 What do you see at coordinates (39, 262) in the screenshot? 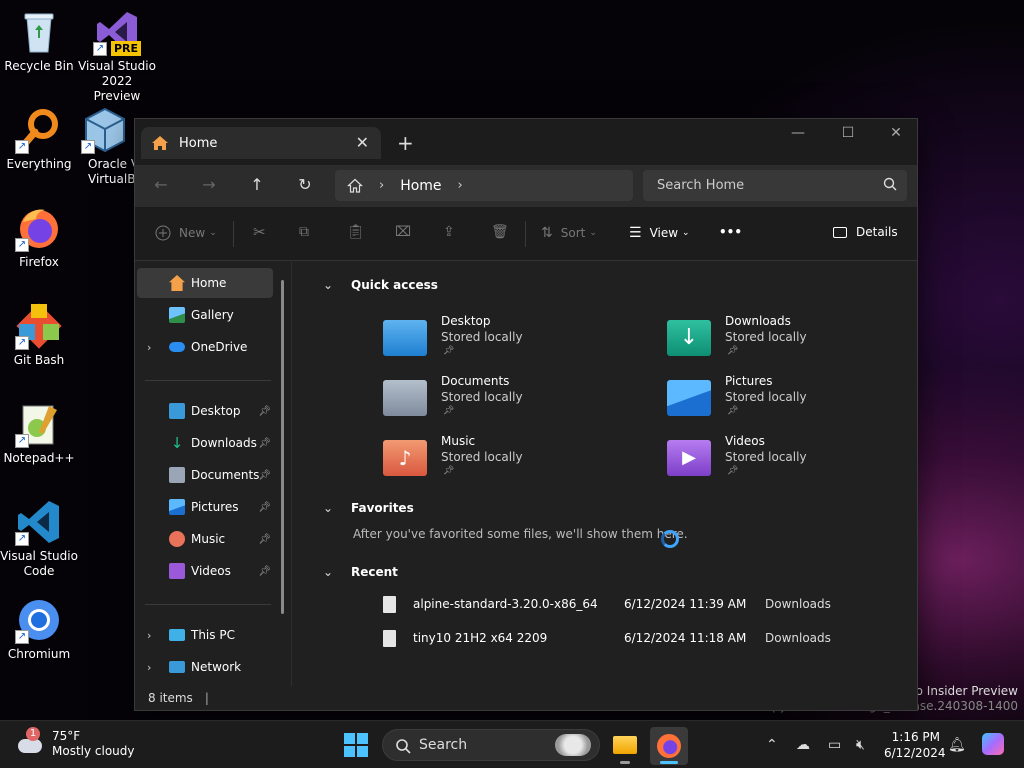
I see `desktop-icon-label: Firefox` at bounding box center [39, 262].